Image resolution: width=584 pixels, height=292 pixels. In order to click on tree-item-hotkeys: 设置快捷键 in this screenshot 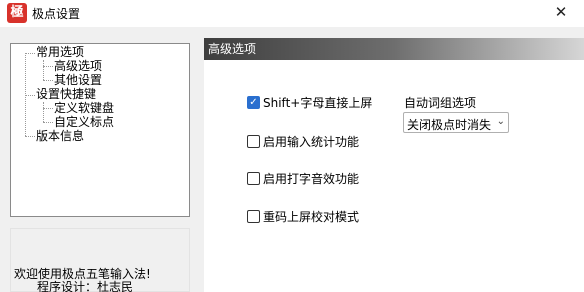, I will do `click(66, 94)`.